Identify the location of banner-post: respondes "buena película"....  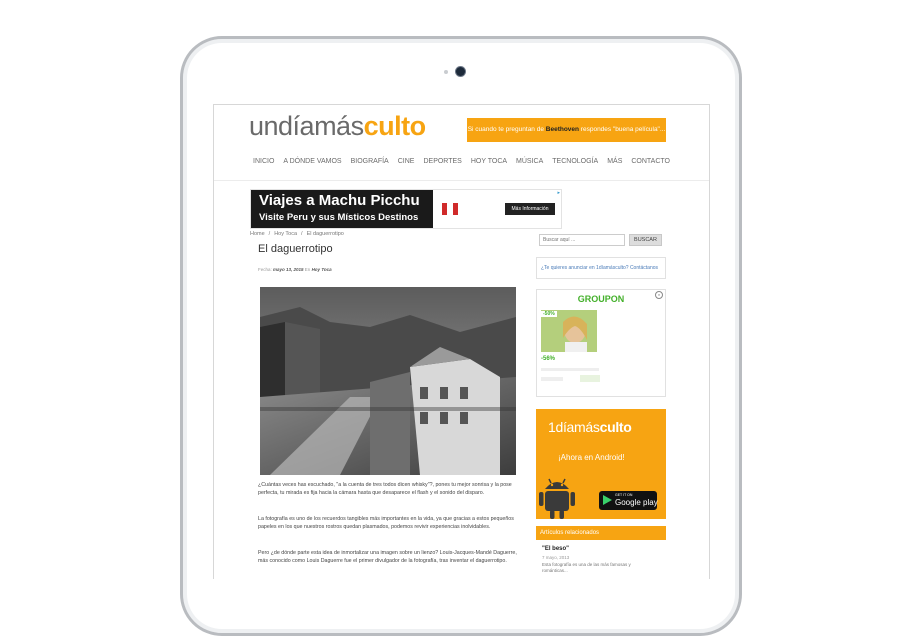
(622, 129).